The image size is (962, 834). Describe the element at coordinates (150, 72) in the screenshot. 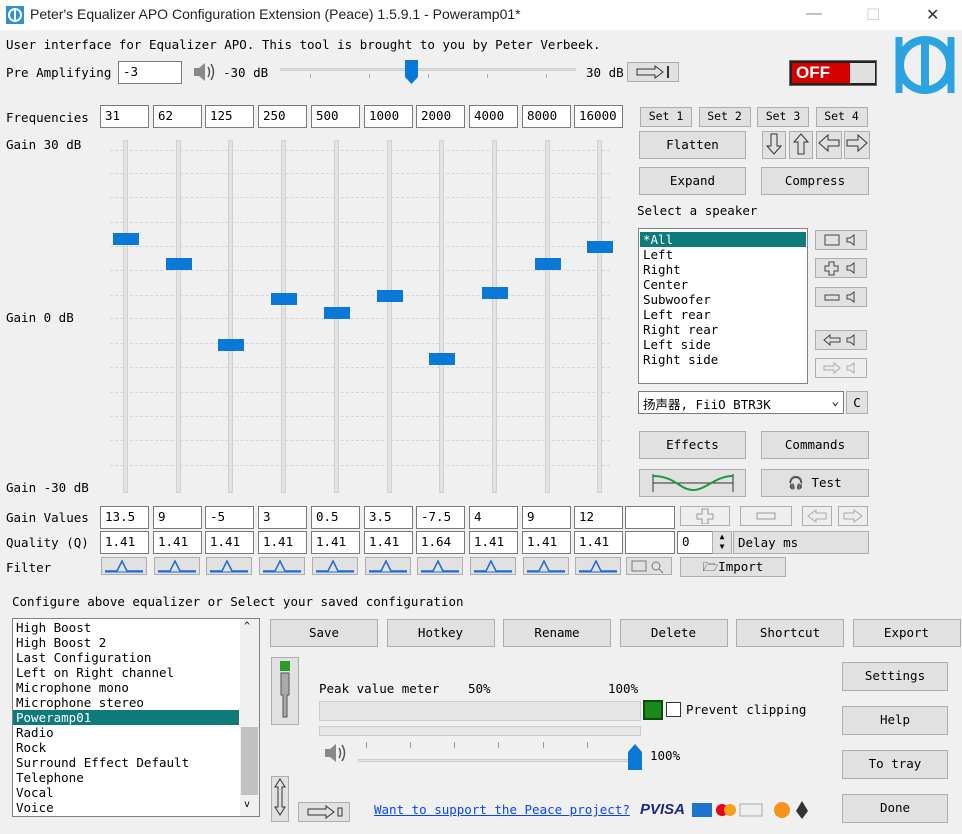

I see `preamp-input: -3` at that location.